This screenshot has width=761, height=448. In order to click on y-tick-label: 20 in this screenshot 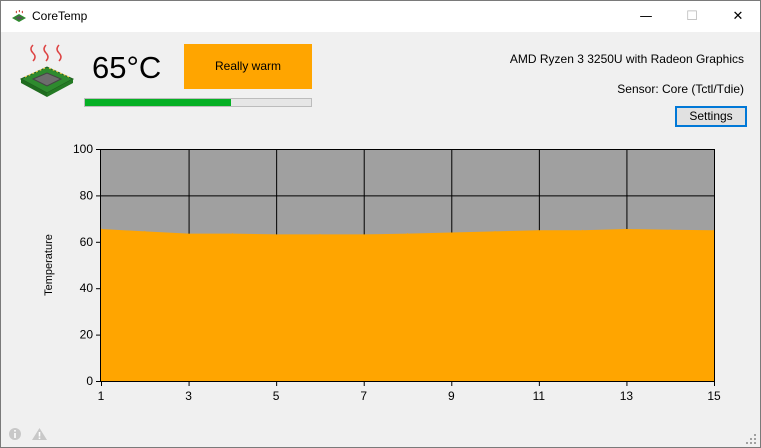, I will do `click(87, 335)`.